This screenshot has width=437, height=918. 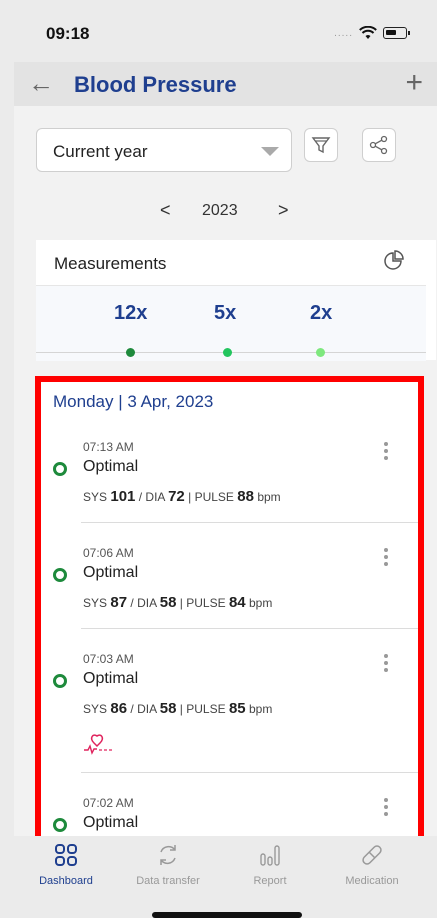 I want to click on measurements-title: Measurements, so click(x=110, y=263).